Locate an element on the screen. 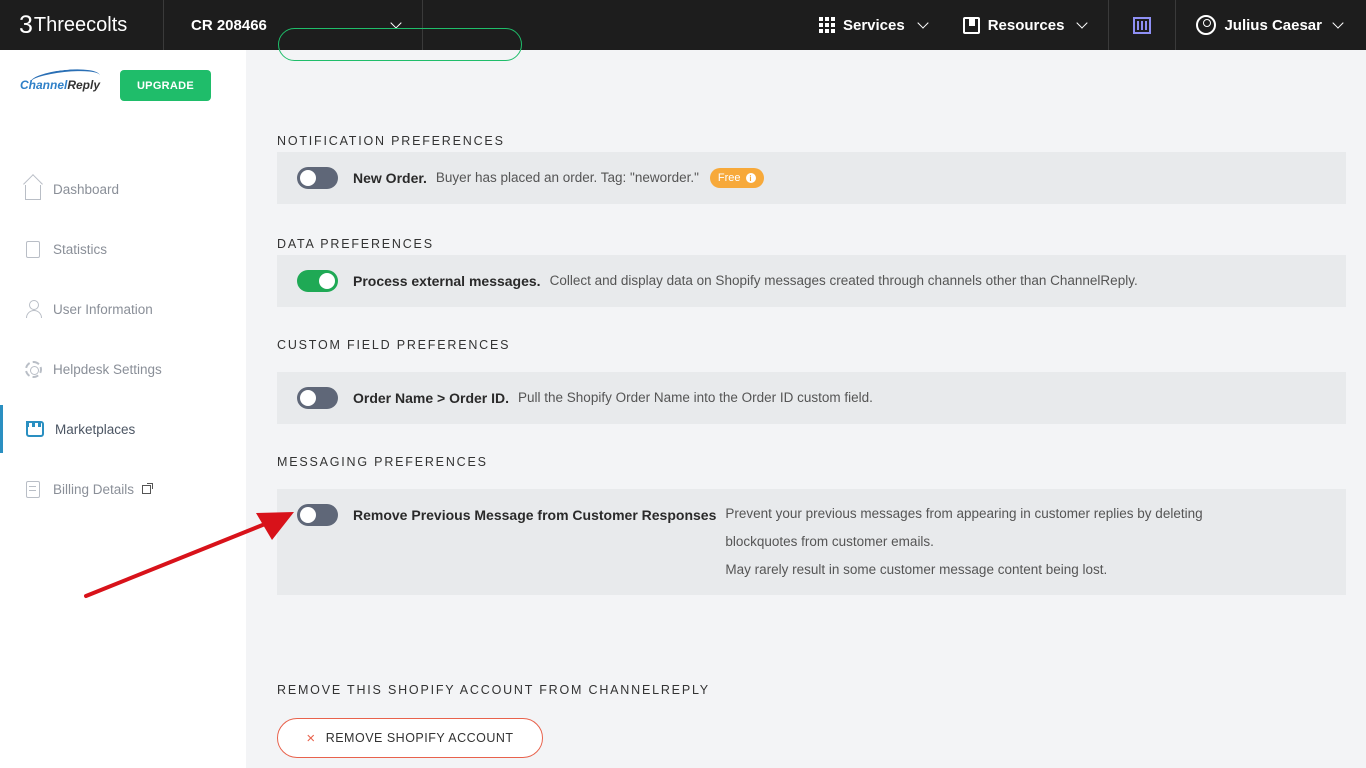 The width and height of the screenshot is (1366, 768). info-icon: i is located at coordinates (750, 178).